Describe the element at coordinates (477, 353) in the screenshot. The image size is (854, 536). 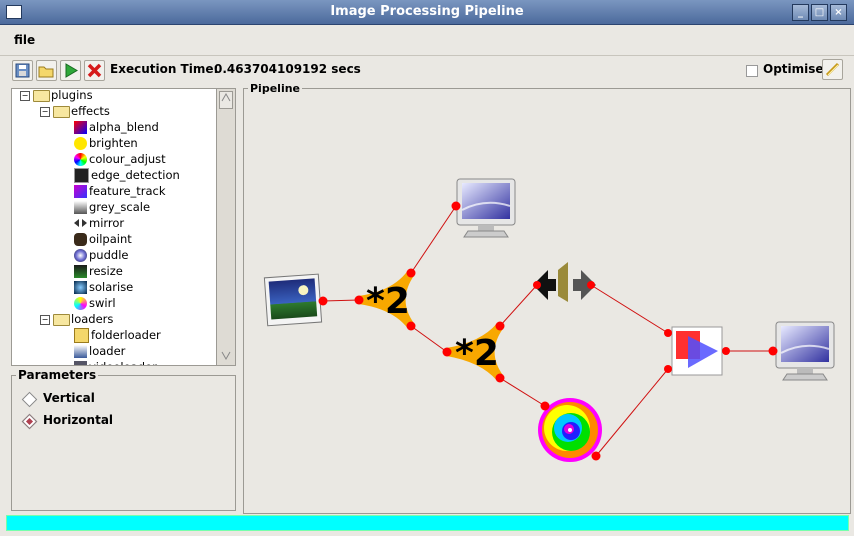
I see `resize-label-2: *2` at that location.